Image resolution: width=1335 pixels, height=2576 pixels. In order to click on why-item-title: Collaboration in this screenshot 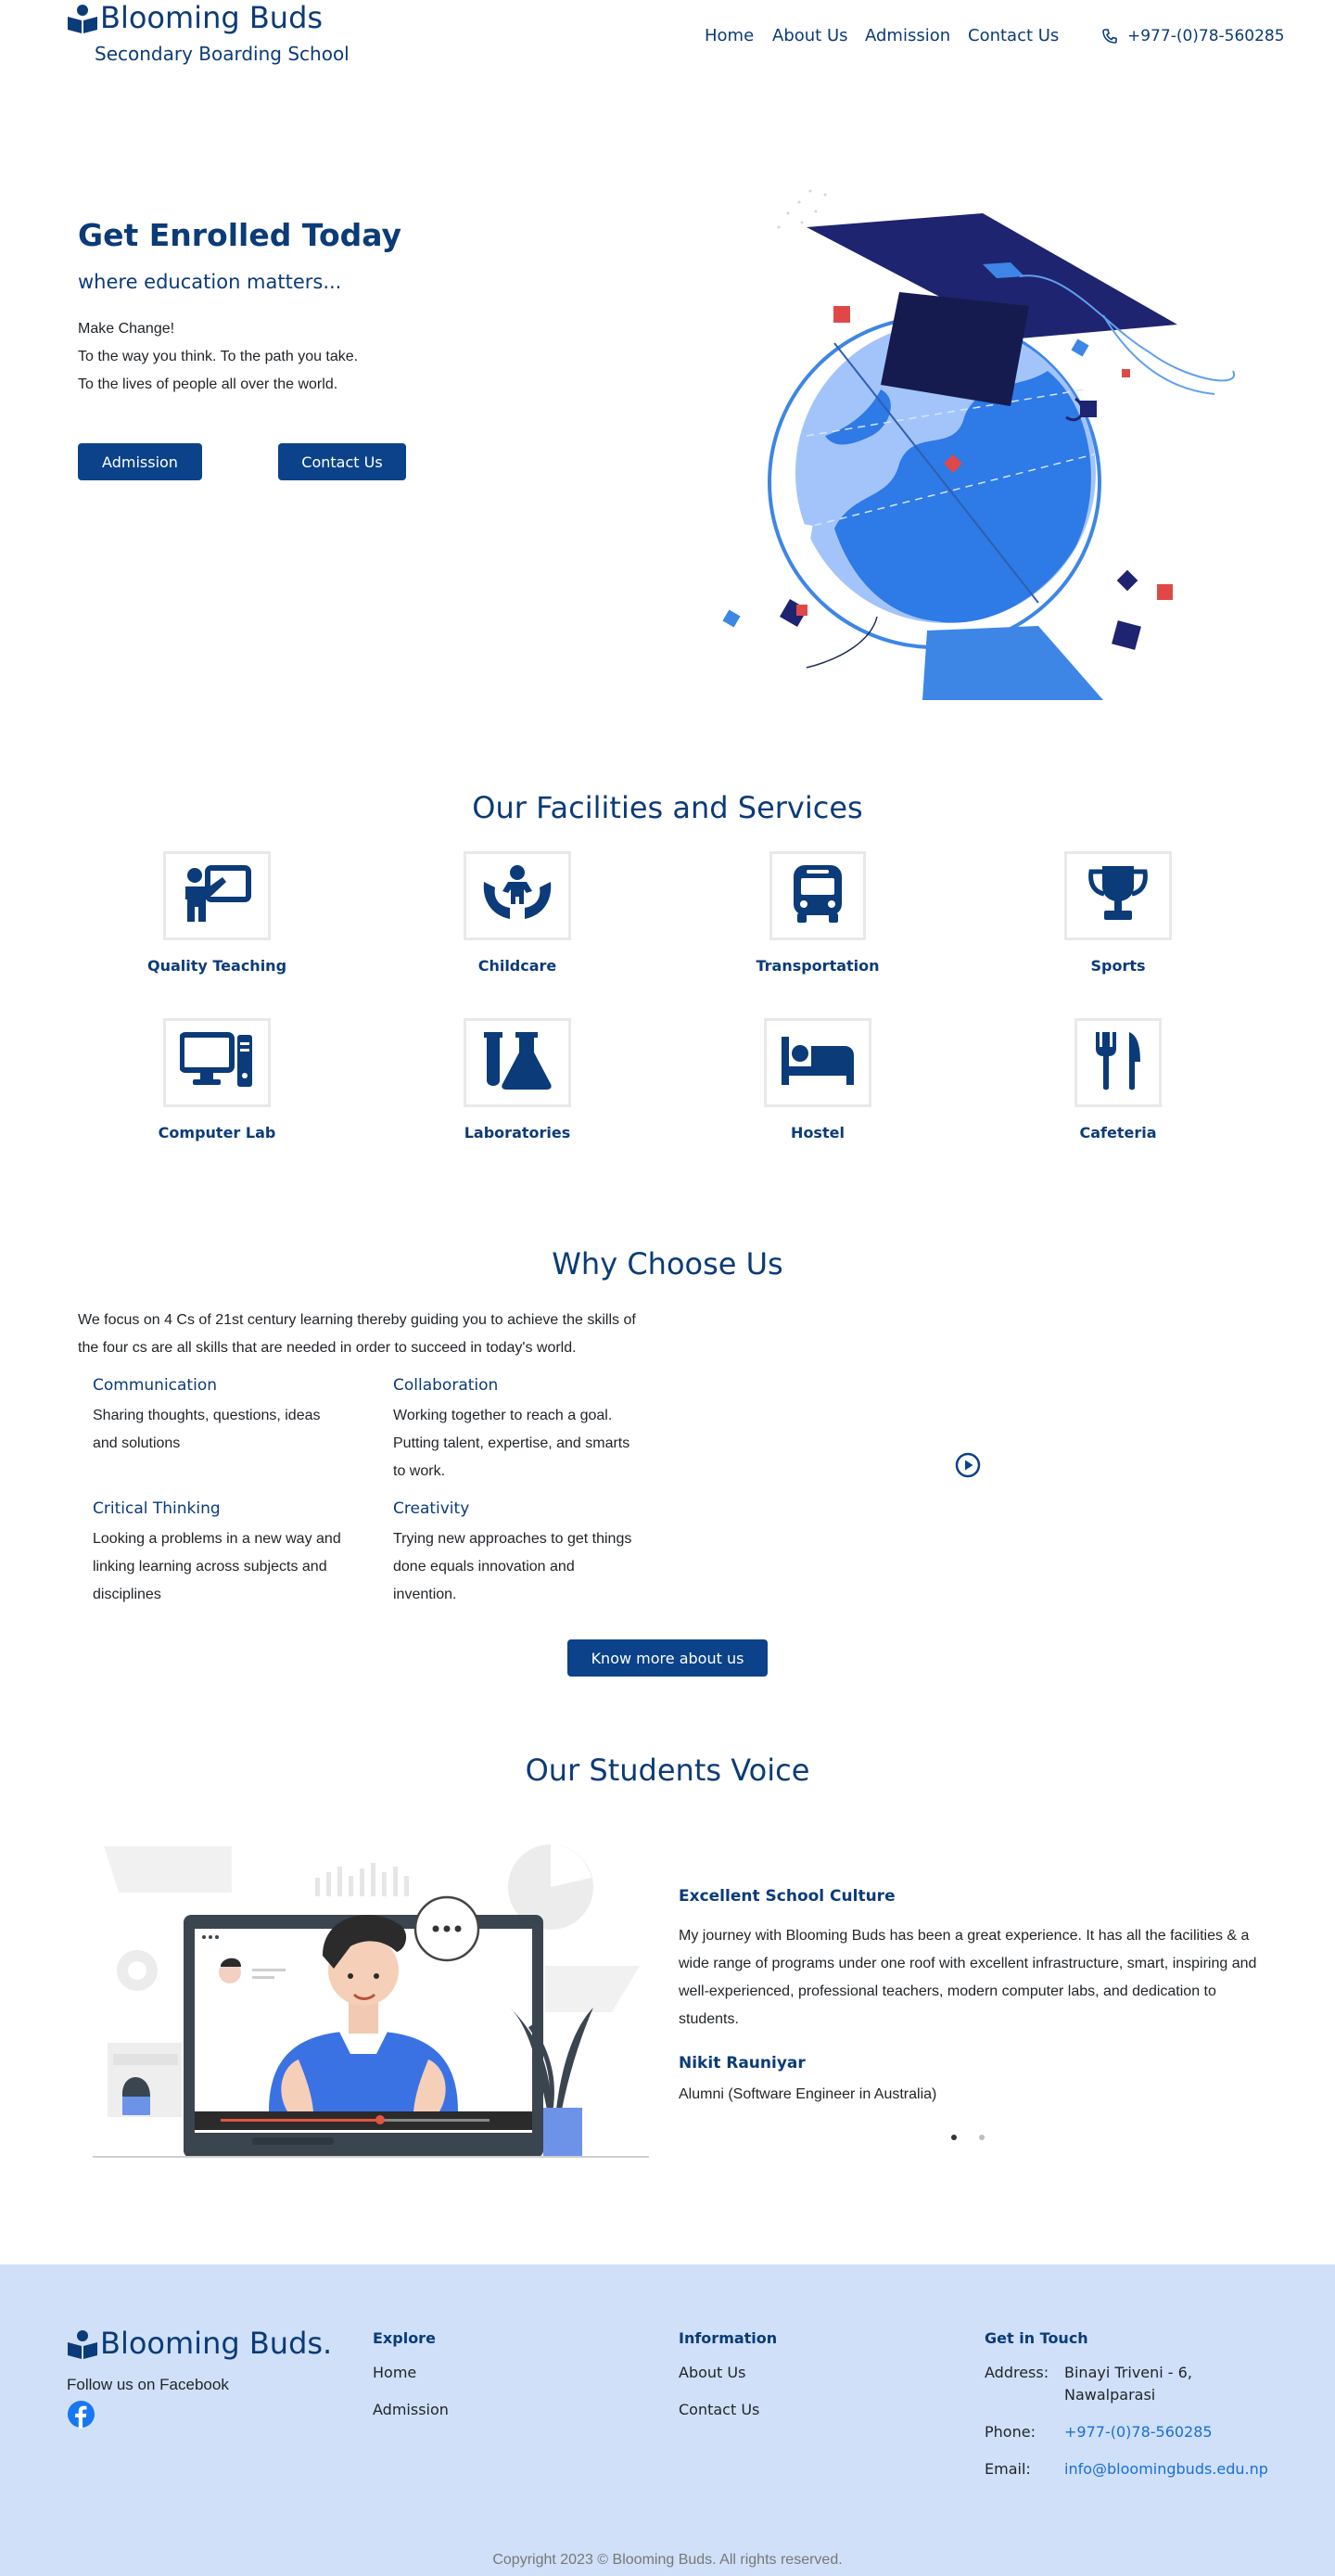, I will do `click(446, 1385)`.